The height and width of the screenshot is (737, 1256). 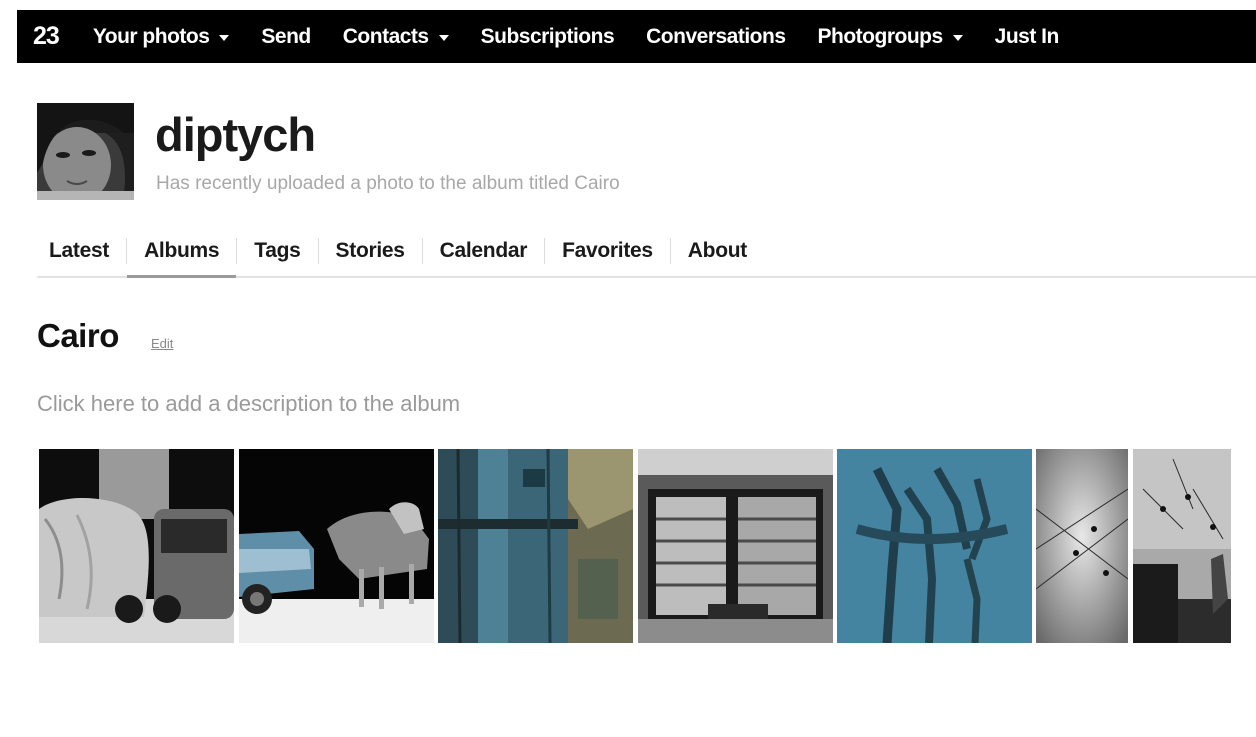 What do you see at coordinates (370, 255) in the screenshot?
I see `tab-stories: Stories` at bounding box center [370, 255].